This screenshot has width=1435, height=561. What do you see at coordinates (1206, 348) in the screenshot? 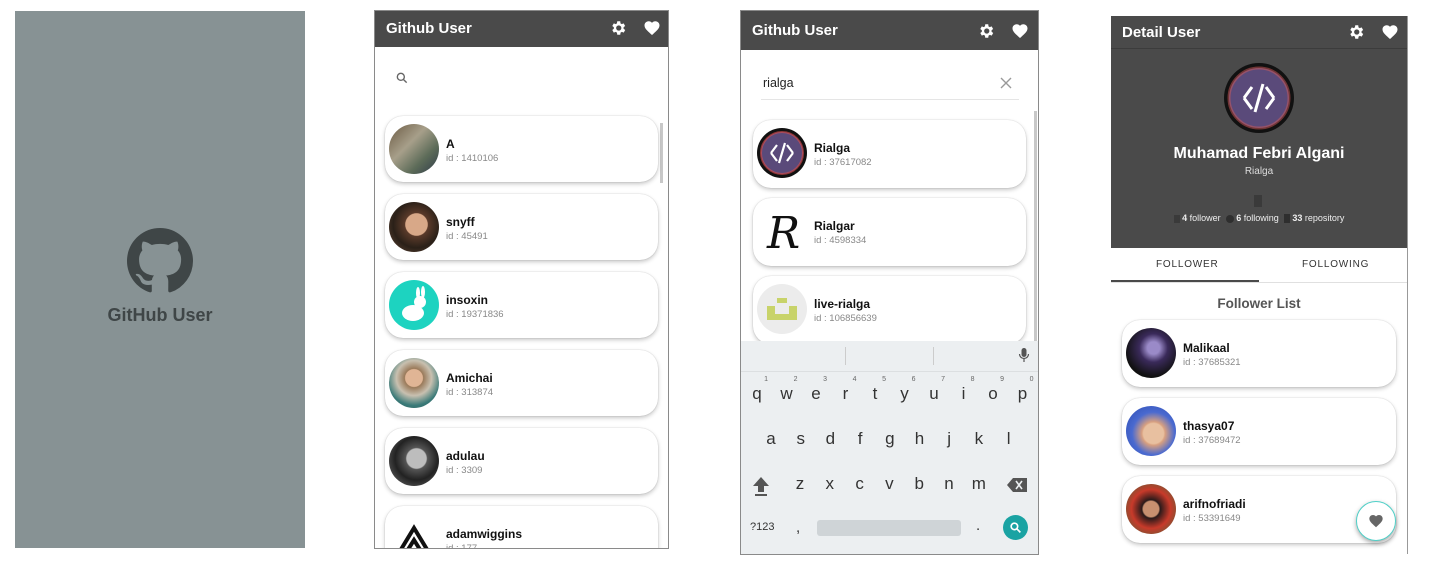
I see `user-name: Malikaal` at bounding box center [1206, 348].